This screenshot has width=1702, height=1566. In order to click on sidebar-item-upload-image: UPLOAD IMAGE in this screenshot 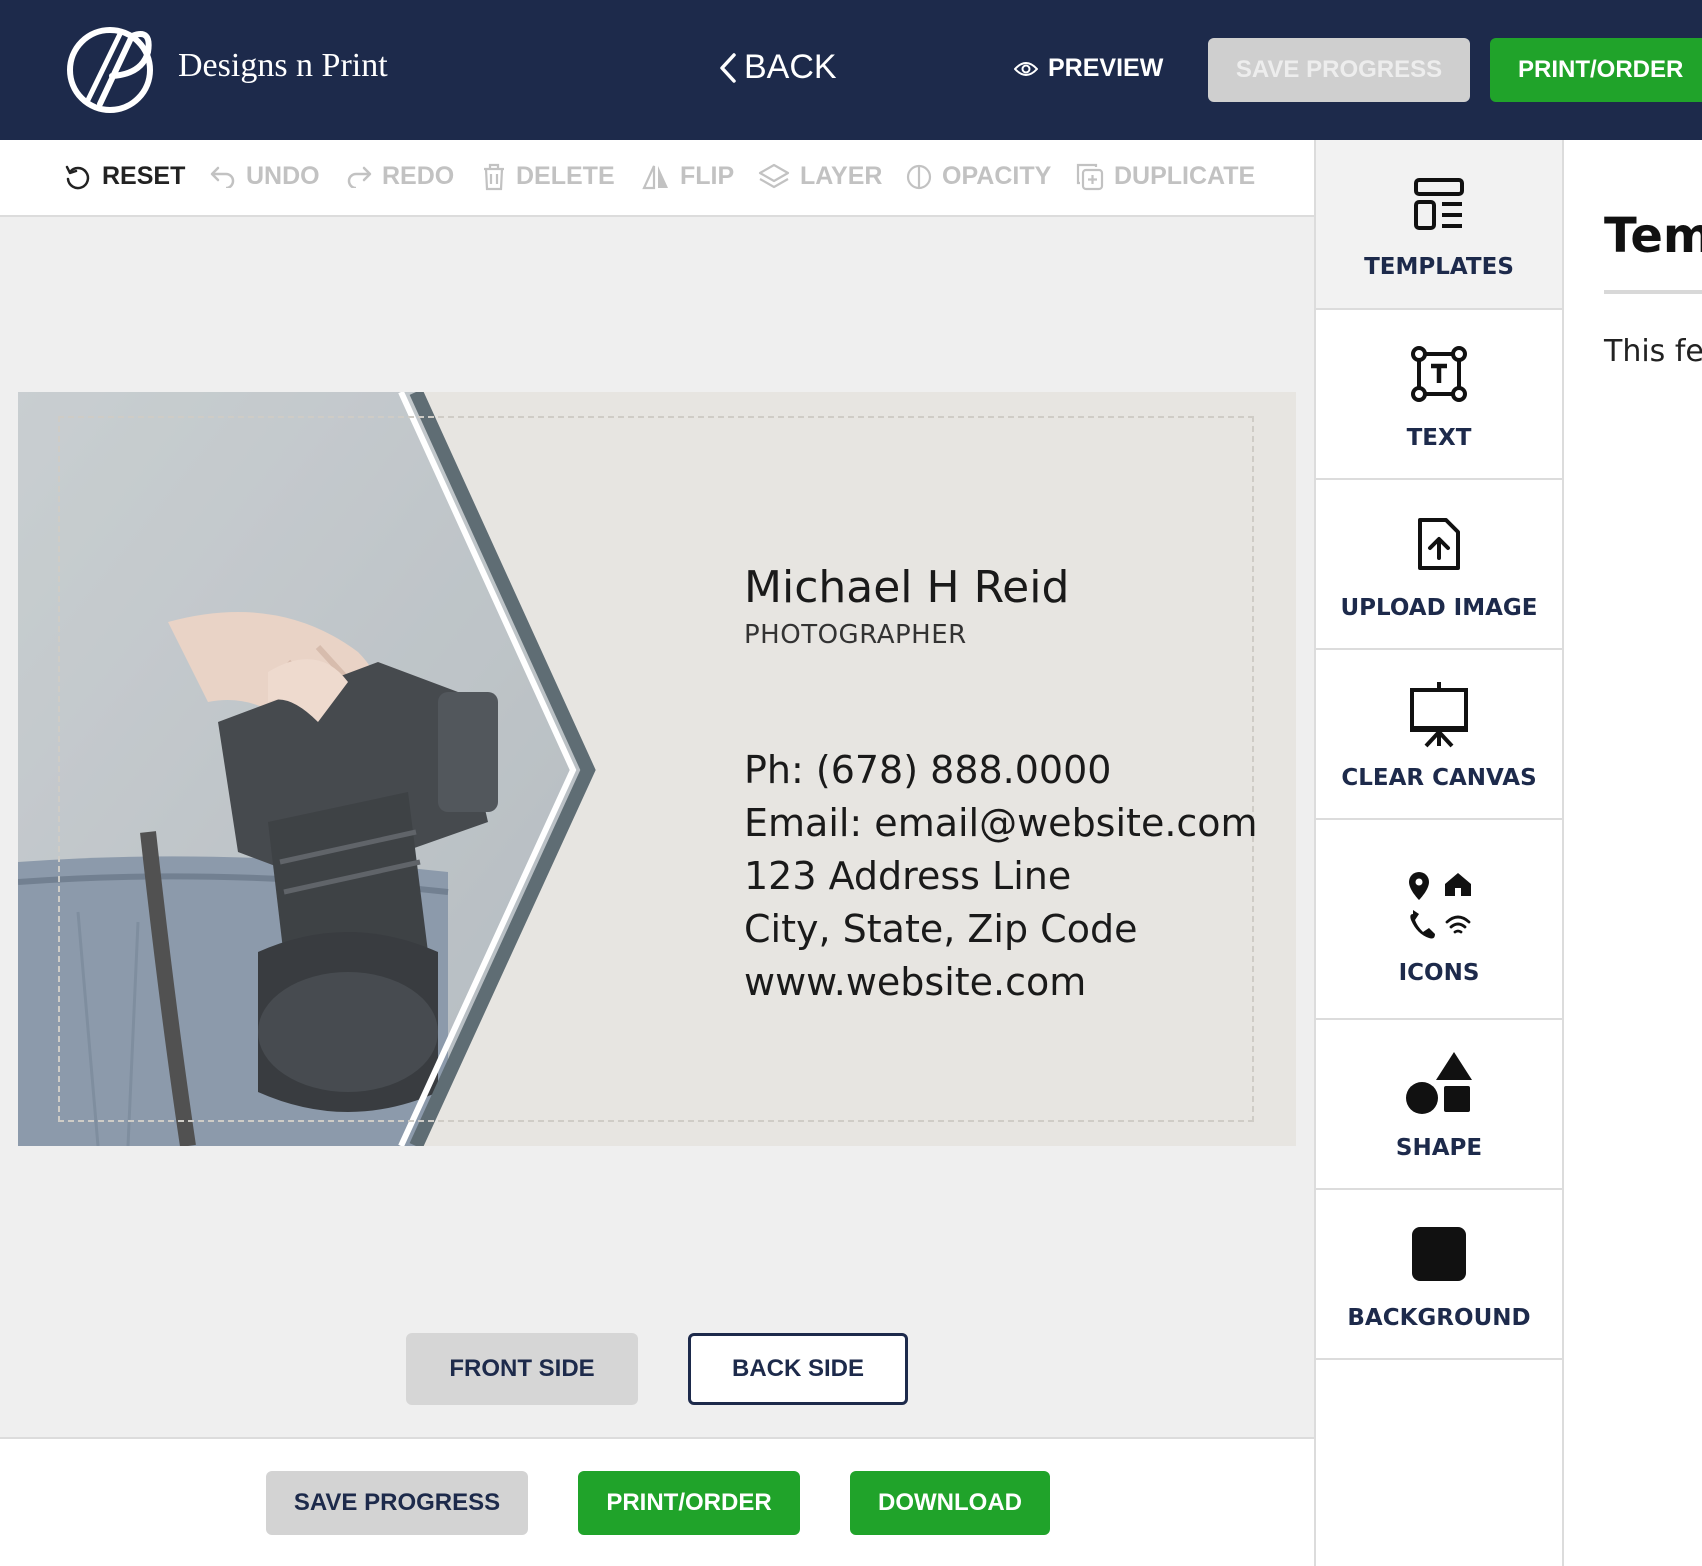, I will do `click(1439, 565)`.